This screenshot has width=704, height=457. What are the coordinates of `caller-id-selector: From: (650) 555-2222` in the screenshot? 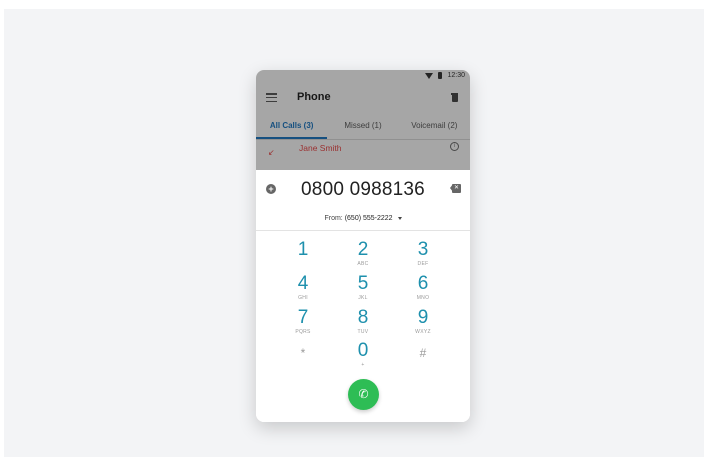 It's located at (363, 220).